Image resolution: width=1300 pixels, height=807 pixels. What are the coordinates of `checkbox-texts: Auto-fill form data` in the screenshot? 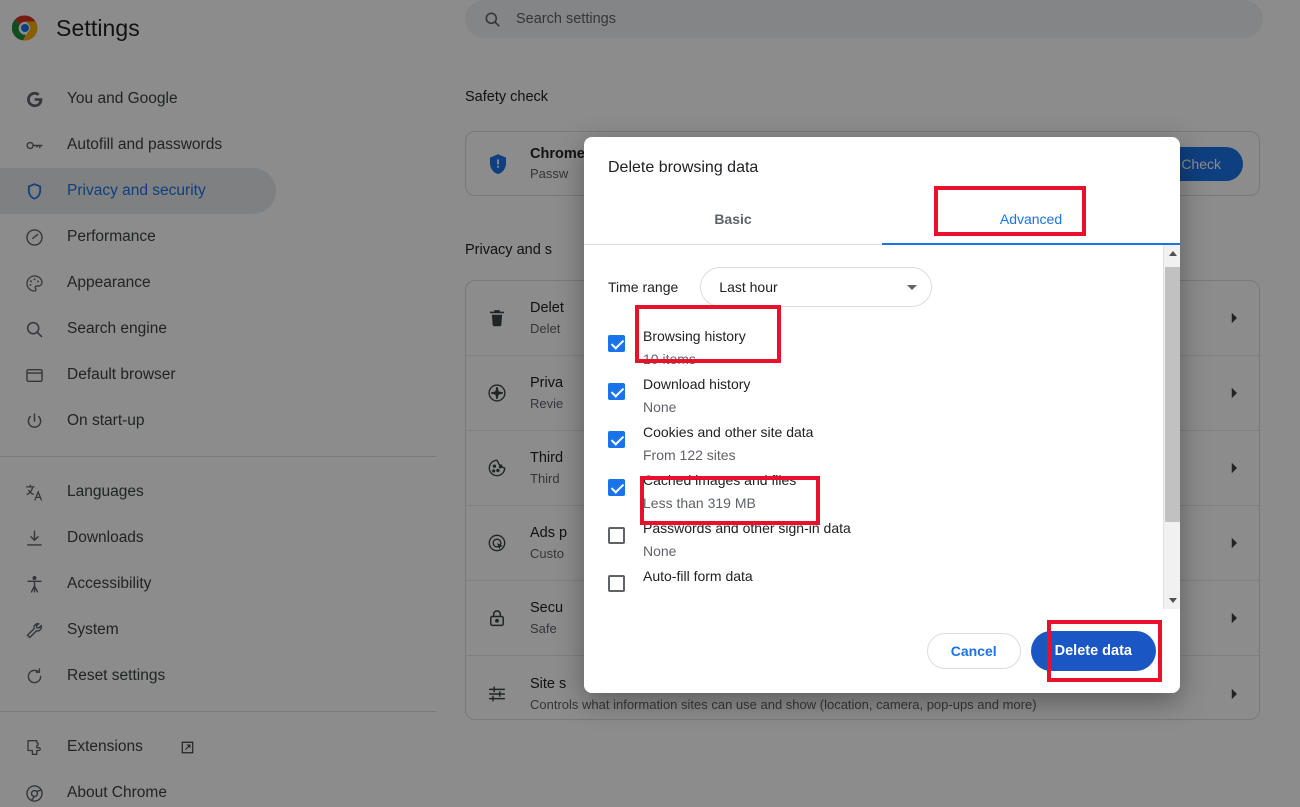 It's located at (698, 575).